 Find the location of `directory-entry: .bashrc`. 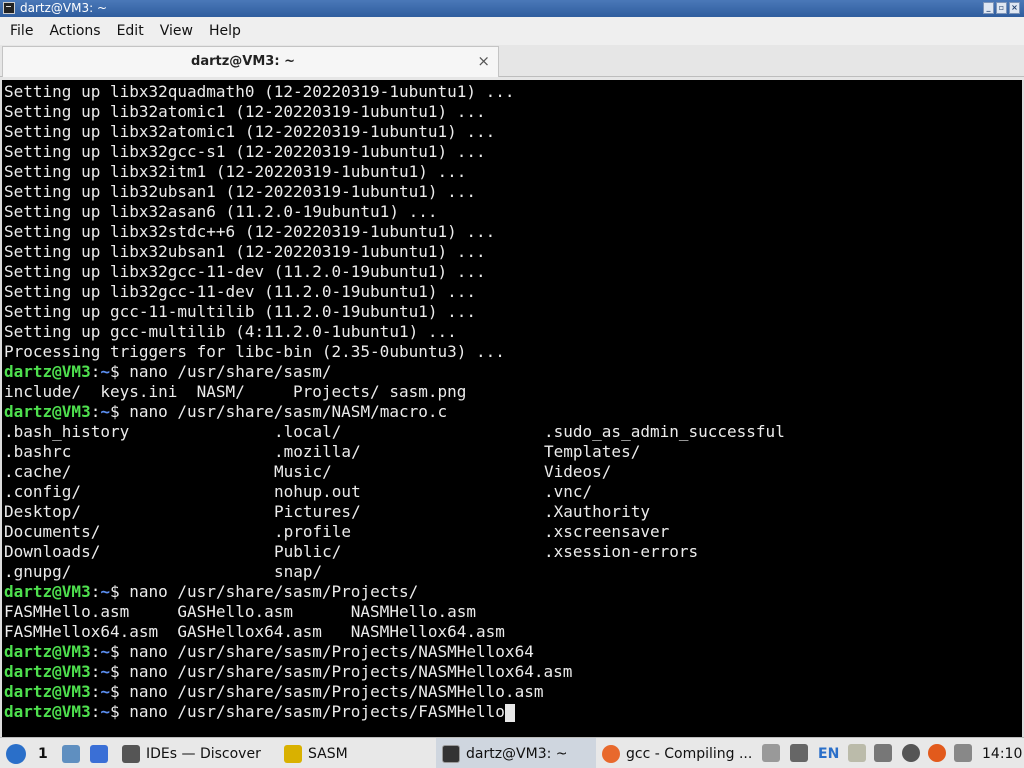

directory-entry: .bashrc is located at coordinates (38, 451).